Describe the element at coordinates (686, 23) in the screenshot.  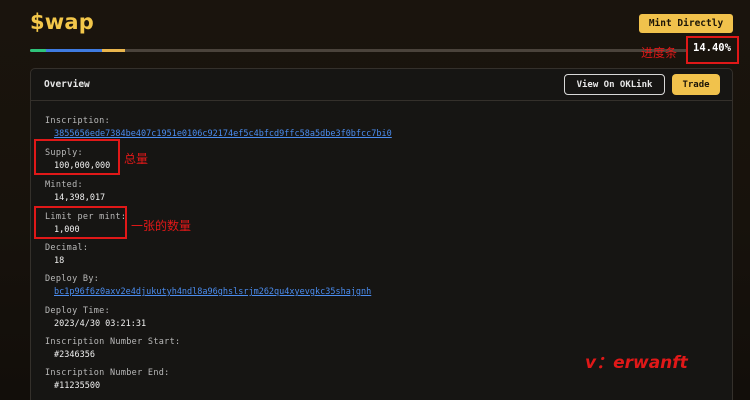
I see `mint-directly-button: Mint Directly` at that location.